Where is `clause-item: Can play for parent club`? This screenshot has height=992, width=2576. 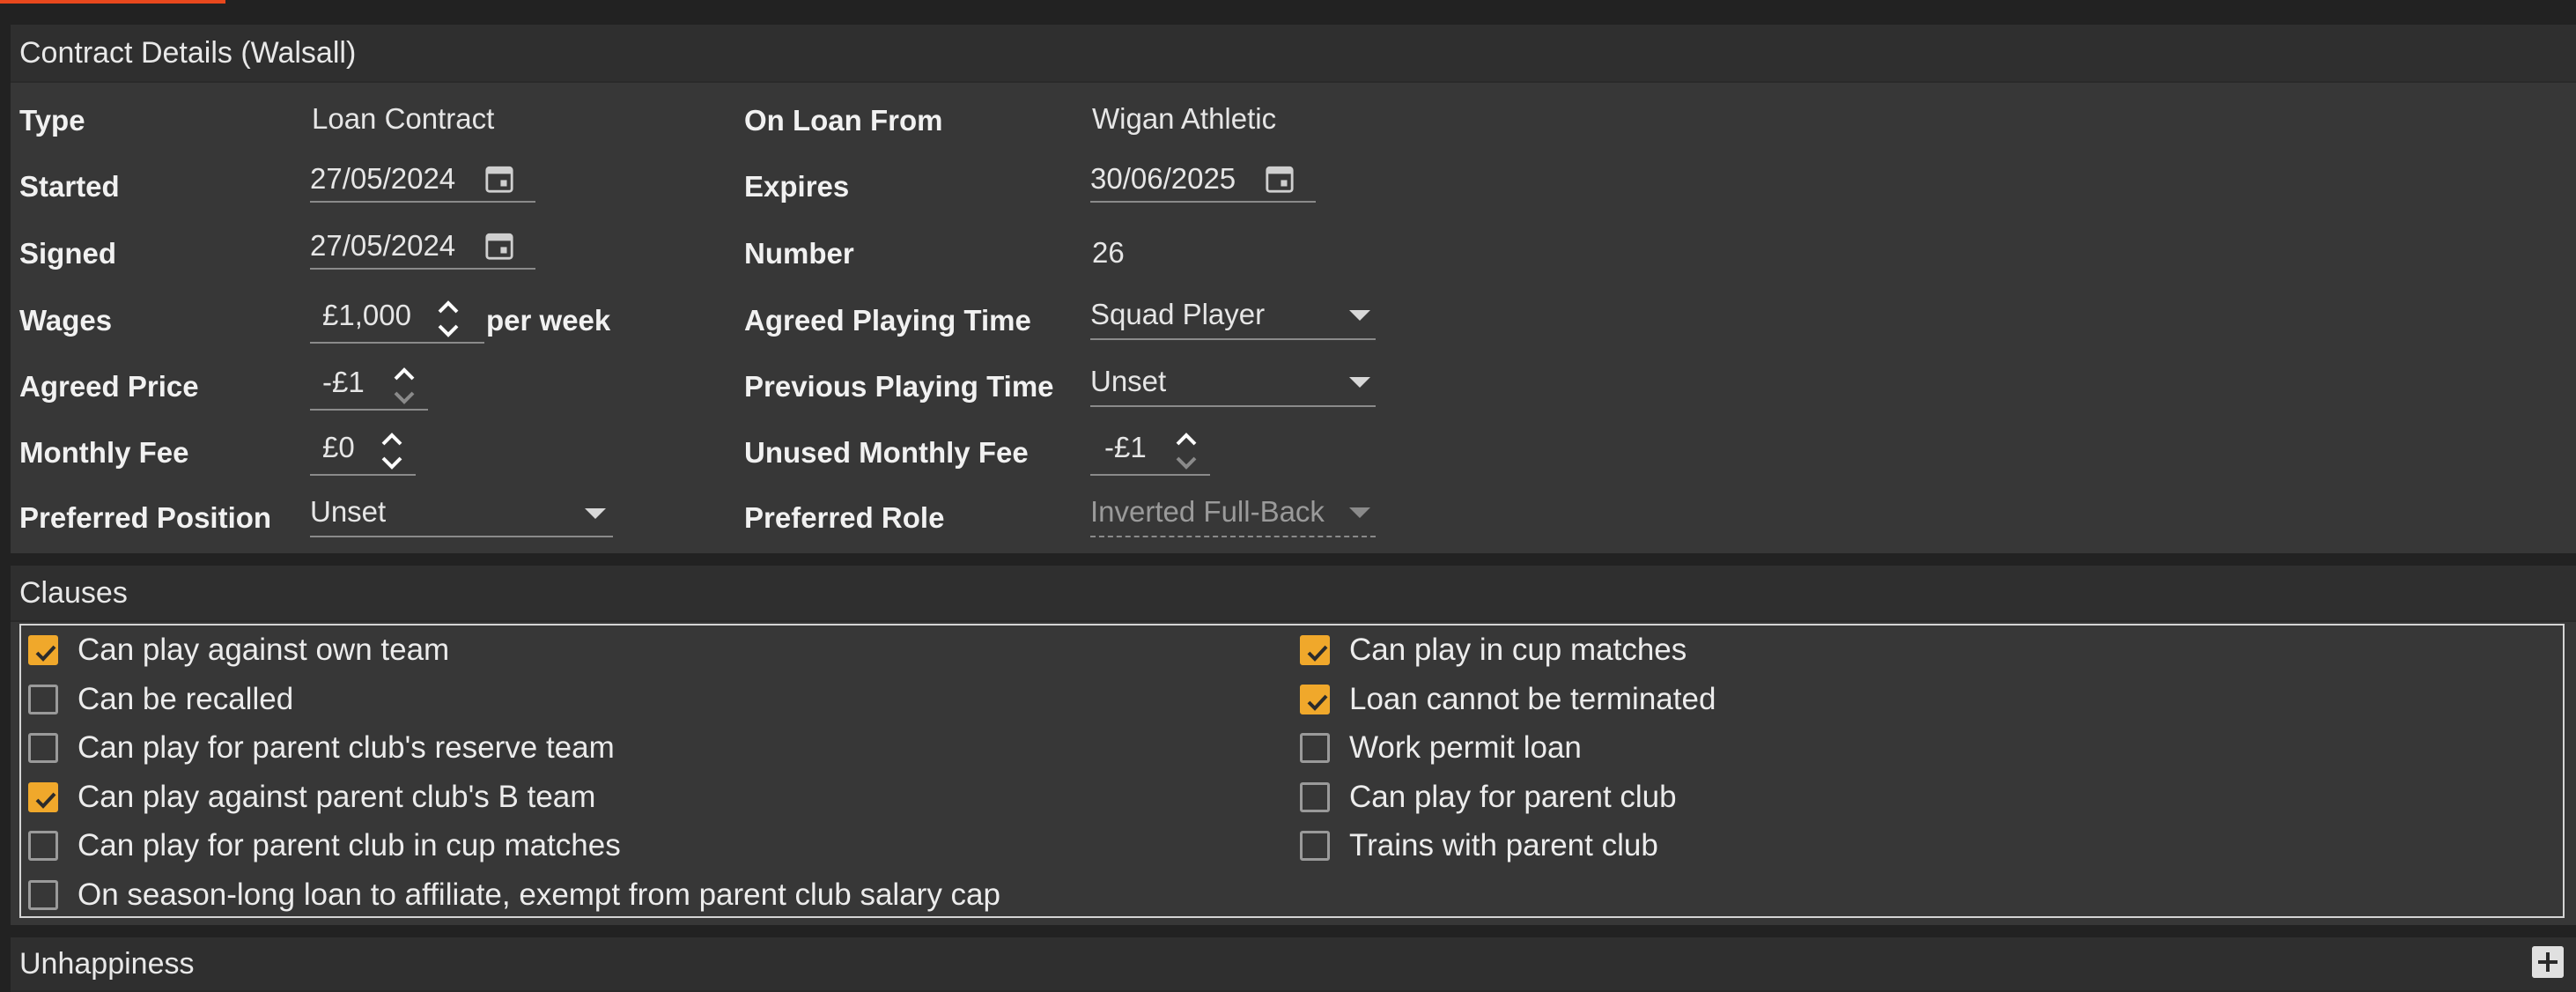 clause-item: Can play for parent club is located at coordinates (1488, 797).